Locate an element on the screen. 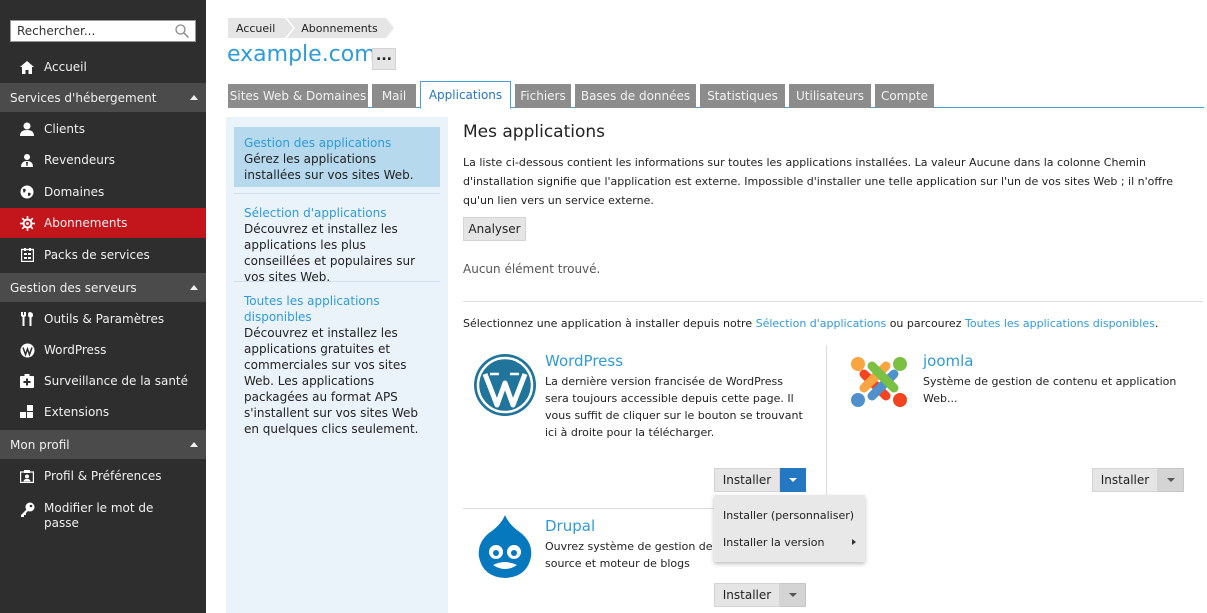 This screenshot has width=1207, height=613. sidebar-section-label: Services d'hébergement is located at coordinates (83, 97).